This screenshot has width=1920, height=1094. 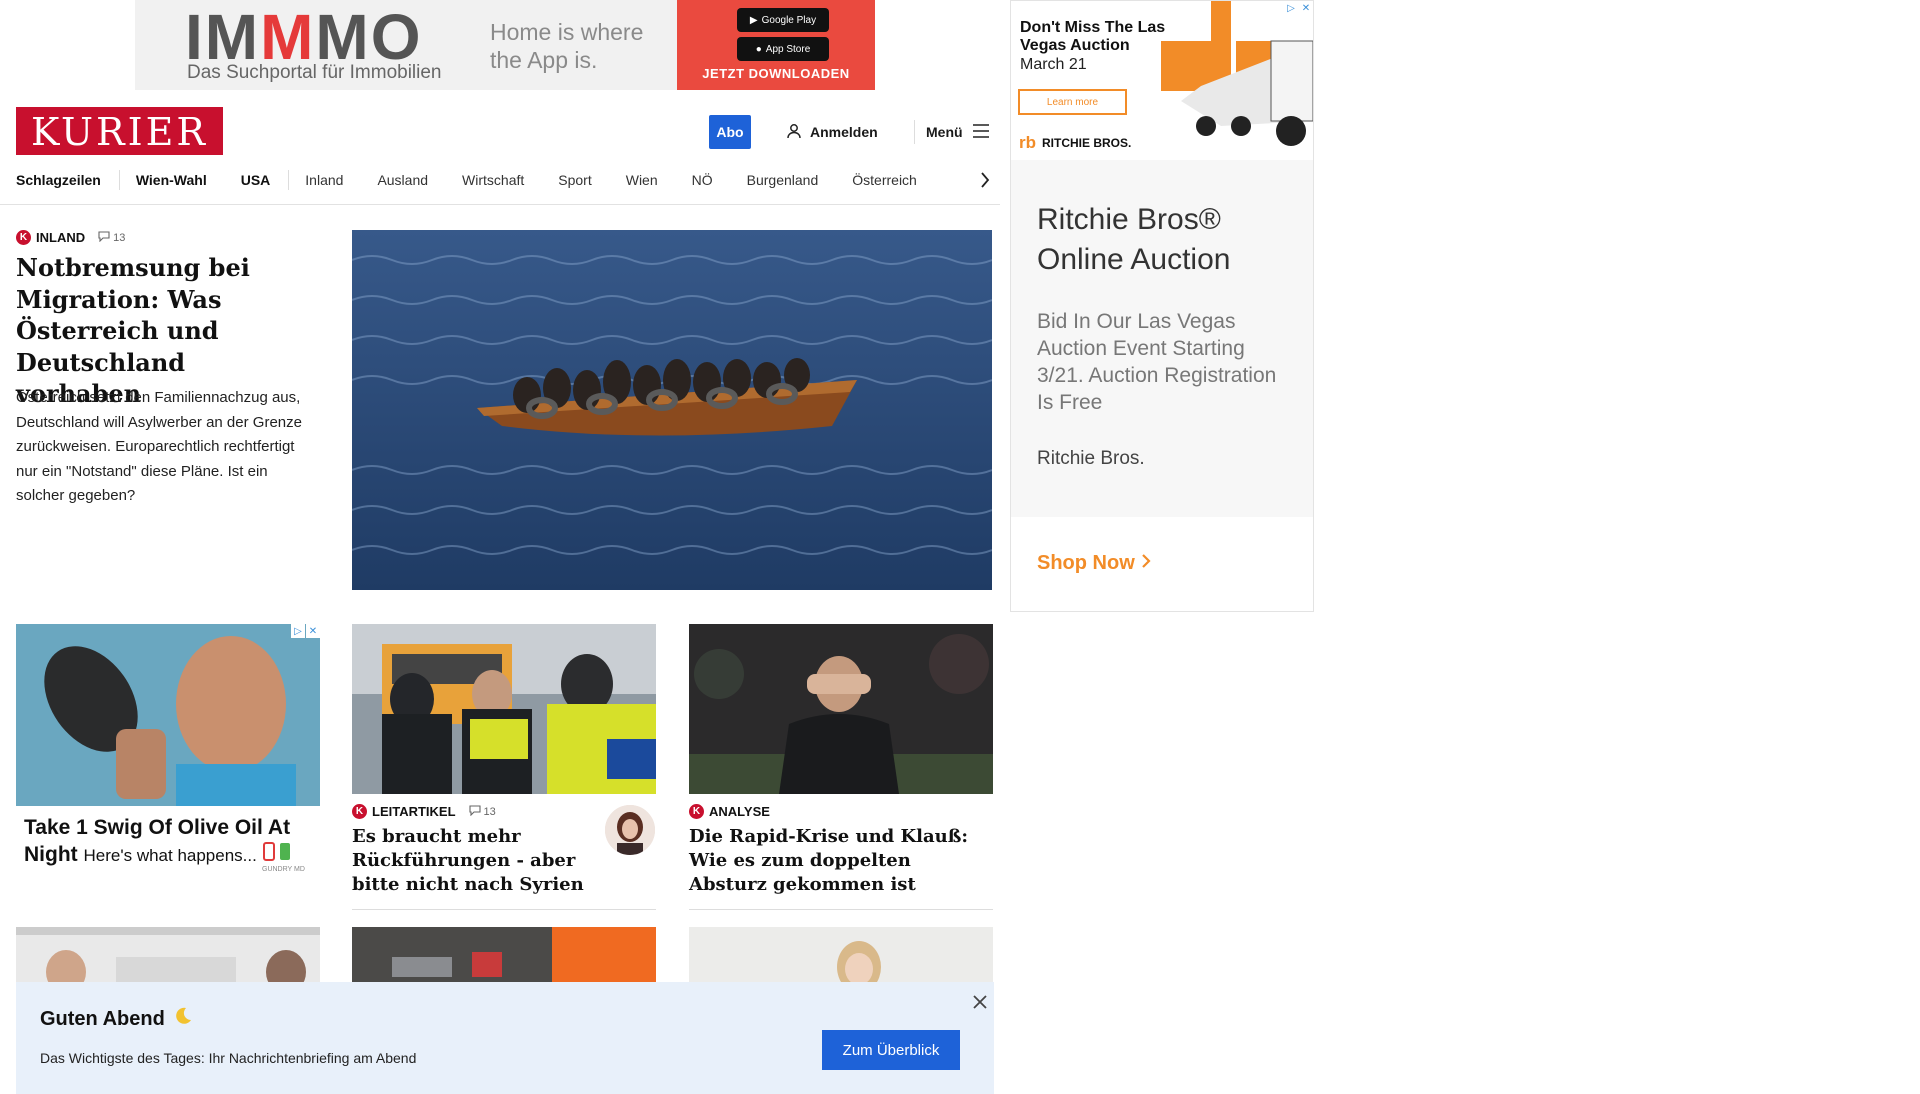 I want to click on ad-subtitle: Das Suchportal für Immobilien, so click(x=314, y=72).